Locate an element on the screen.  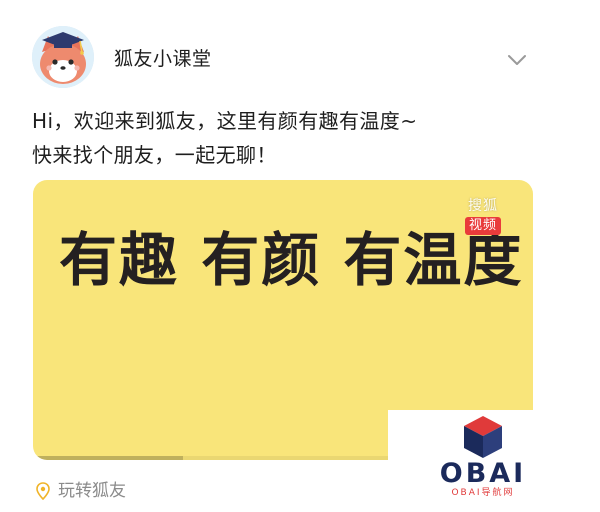
chevron-down-icon is located at coordinates (517, 60).